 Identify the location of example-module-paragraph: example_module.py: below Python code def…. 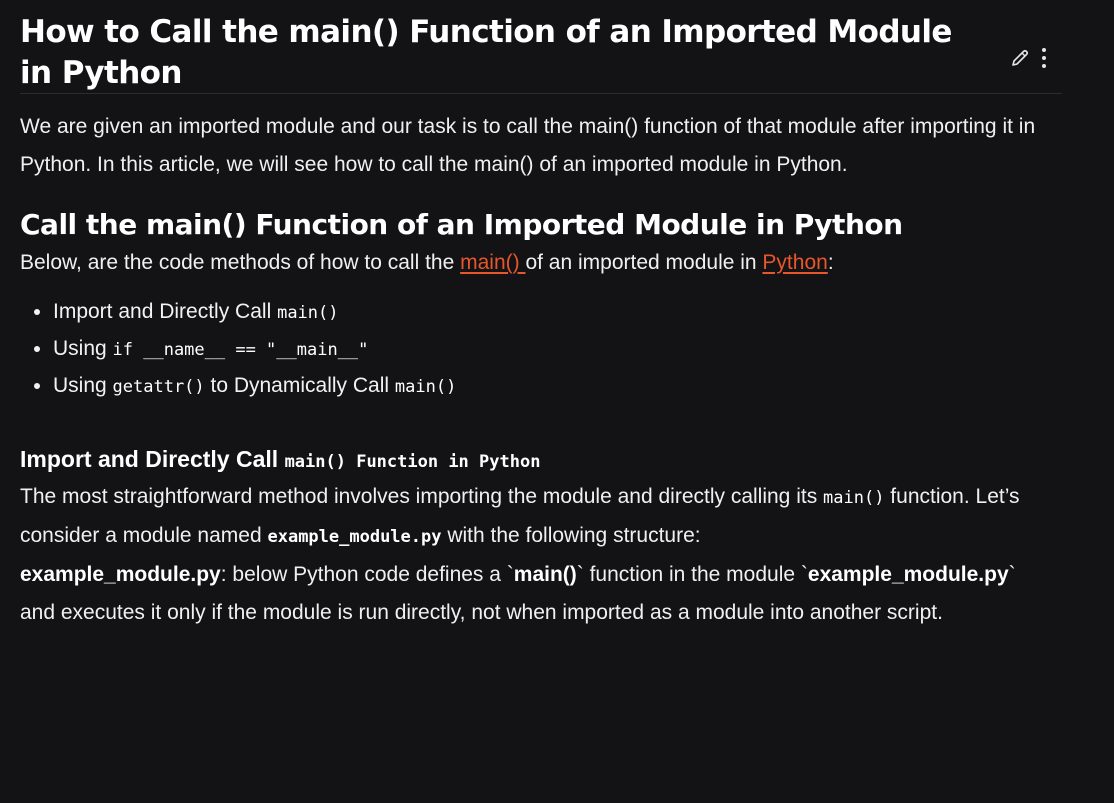
(530, 594).